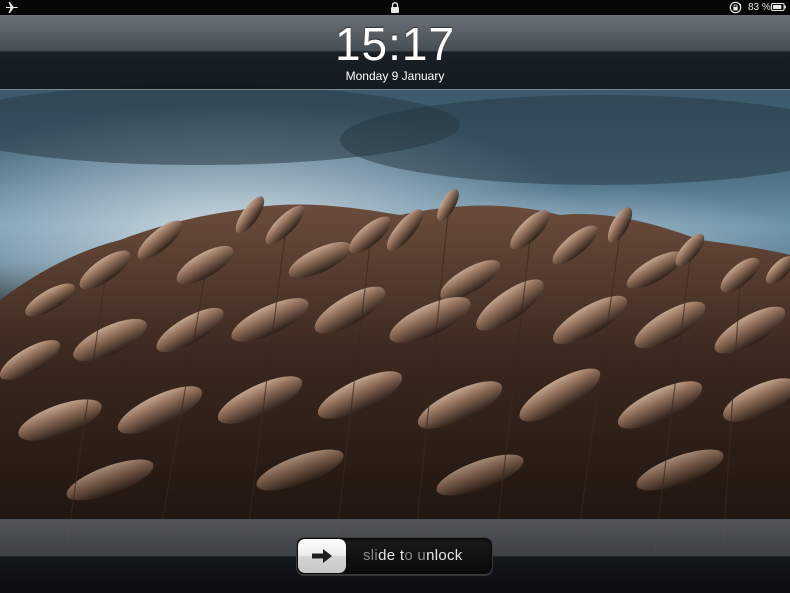 The height and width of the screenshot is (593, 790). What do you see at coordinates (778, 7) in the screenshot?
I see `battery-icon` at bounding box center [778, 7].